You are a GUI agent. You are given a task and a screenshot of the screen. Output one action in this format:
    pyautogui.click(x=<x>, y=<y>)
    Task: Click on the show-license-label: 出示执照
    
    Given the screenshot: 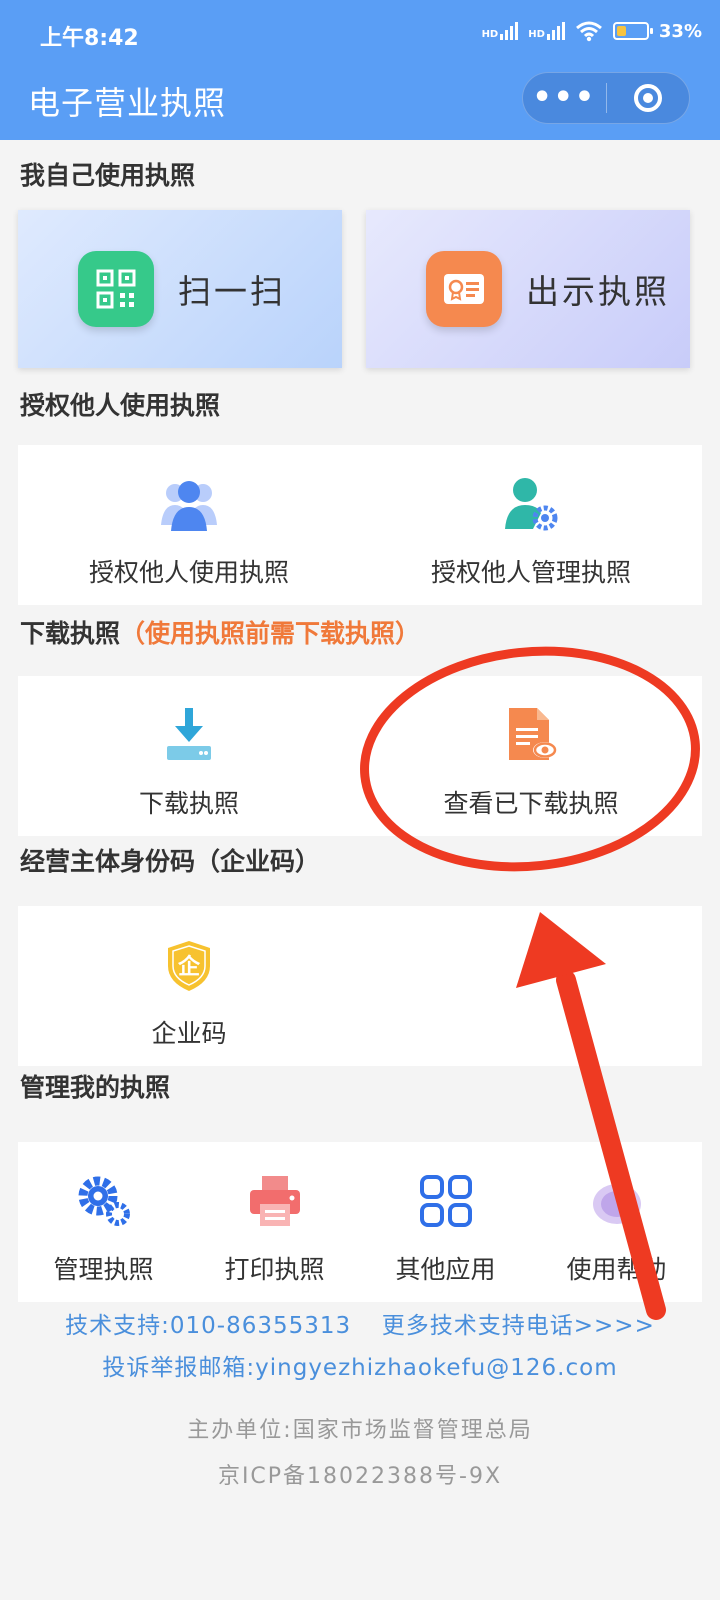 What is the action you would take?
    pyautogui.click(x=598, y=291)
    